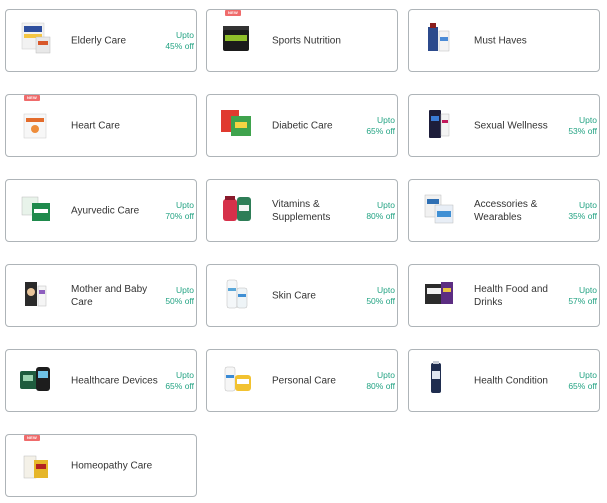 This screenshot has width=607, height=503. What do you see at coordinates (238, 379) in the screenshot?
I see `personal-care-product-icon` at bounding box center [238, 379].